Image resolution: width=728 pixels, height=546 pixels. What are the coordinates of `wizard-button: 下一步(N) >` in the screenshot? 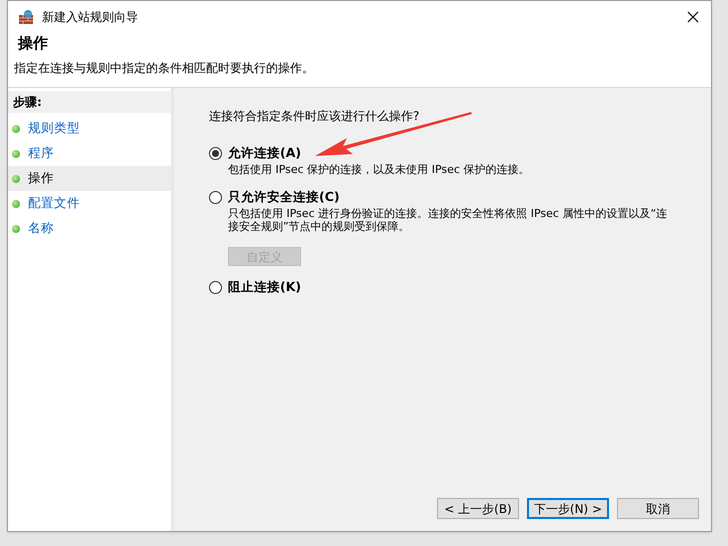 It's located at (568, 508).